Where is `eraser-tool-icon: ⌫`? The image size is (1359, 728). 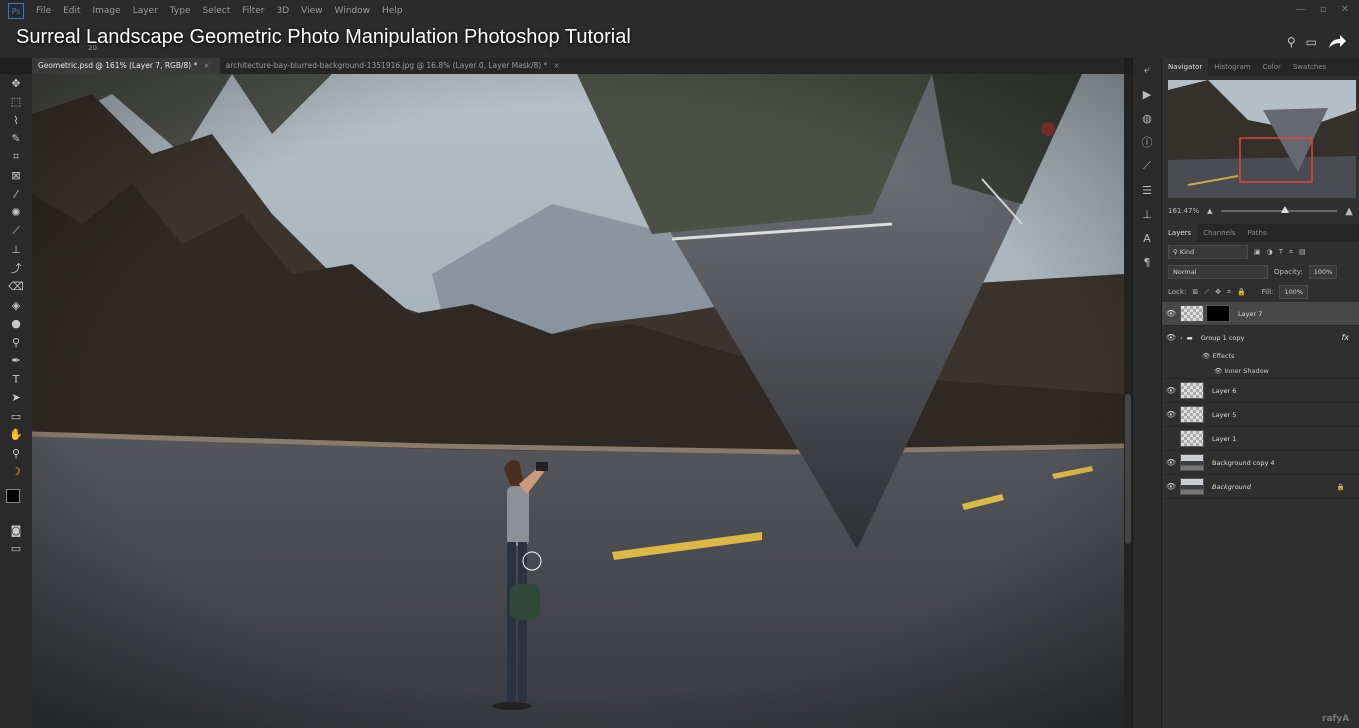
eraser-tool-icon: ⌫ is located at coordinates (16, 287).